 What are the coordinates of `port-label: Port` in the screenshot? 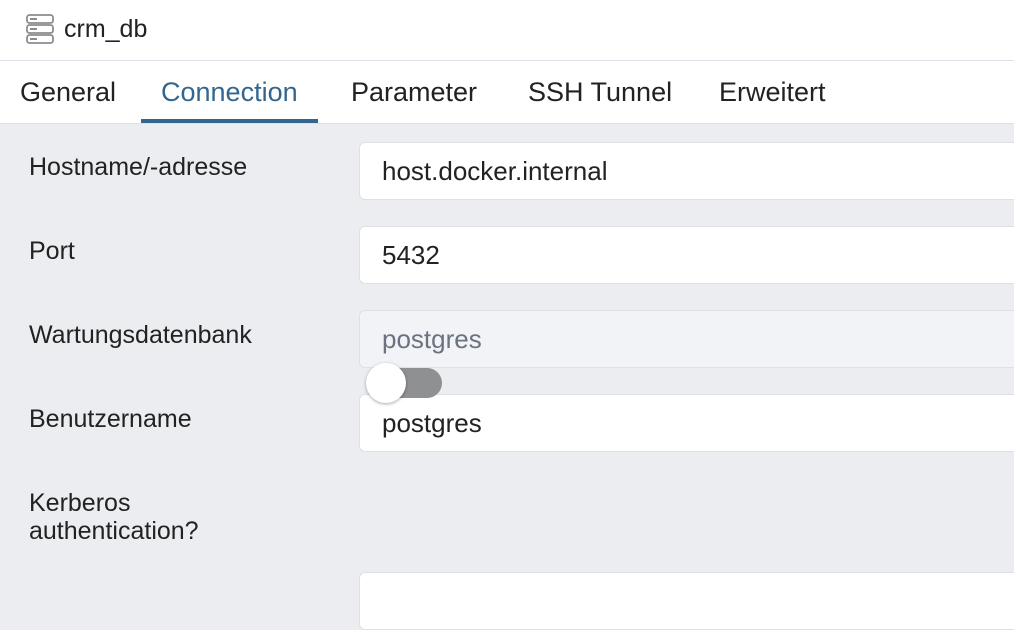 It's located at (52, 251).